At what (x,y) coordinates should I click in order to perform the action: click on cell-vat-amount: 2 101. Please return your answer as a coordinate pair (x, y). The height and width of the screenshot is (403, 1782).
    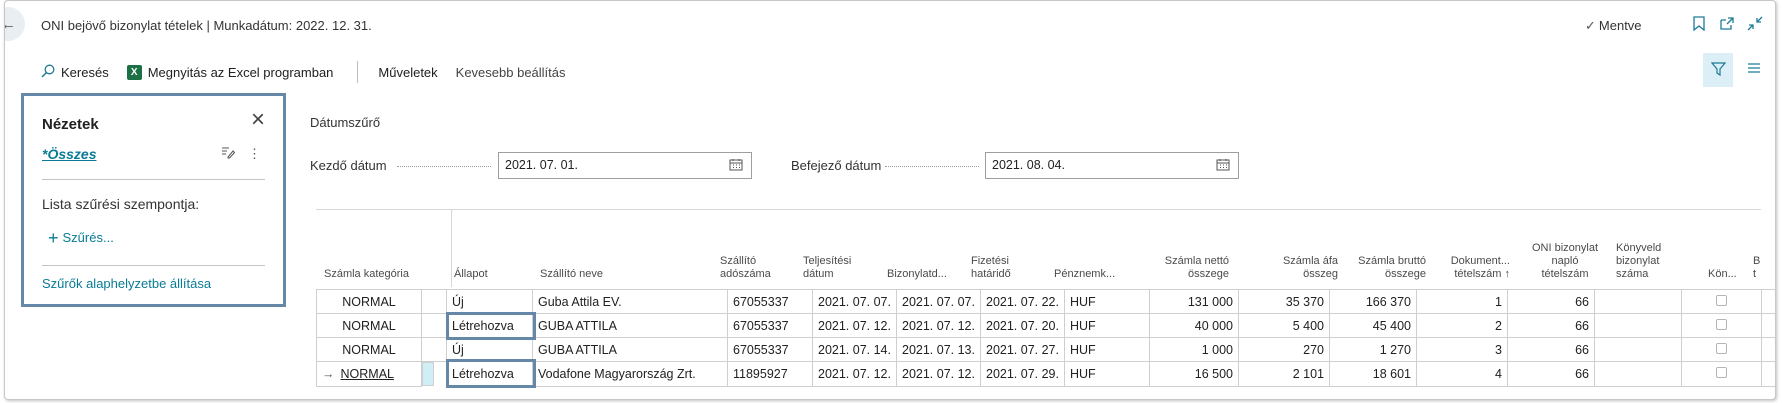
    Looking at the image, I should click on (1284, 374).